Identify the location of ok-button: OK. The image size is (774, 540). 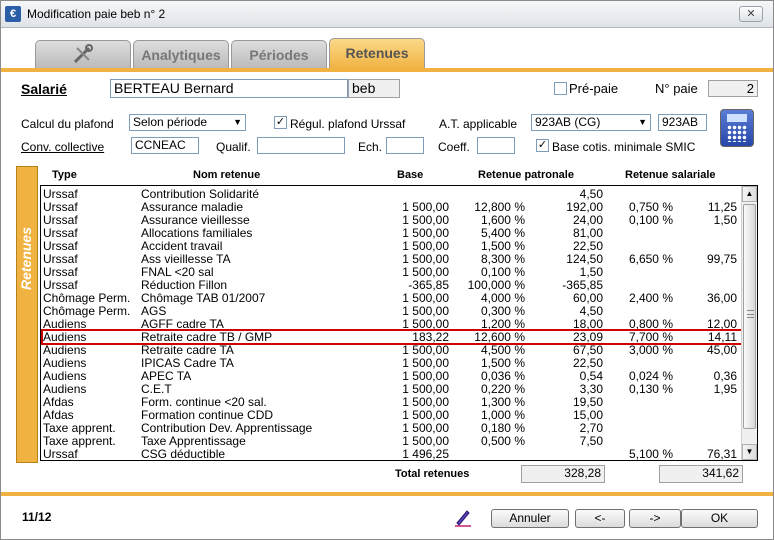
(719, 518).